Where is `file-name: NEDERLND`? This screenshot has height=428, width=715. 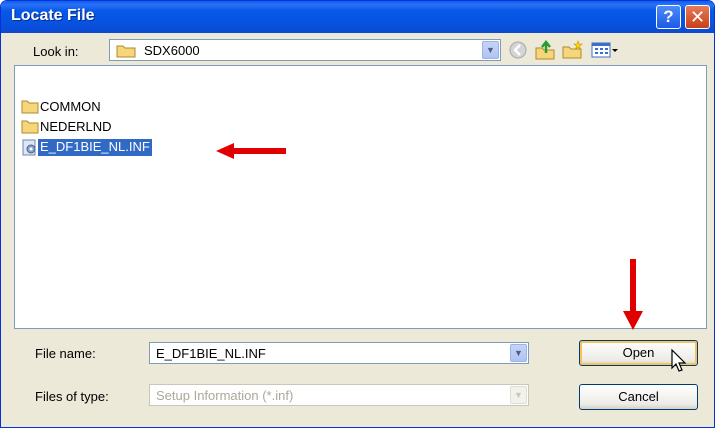 file-name: NEDERLND is located at coordinates (76, 126).